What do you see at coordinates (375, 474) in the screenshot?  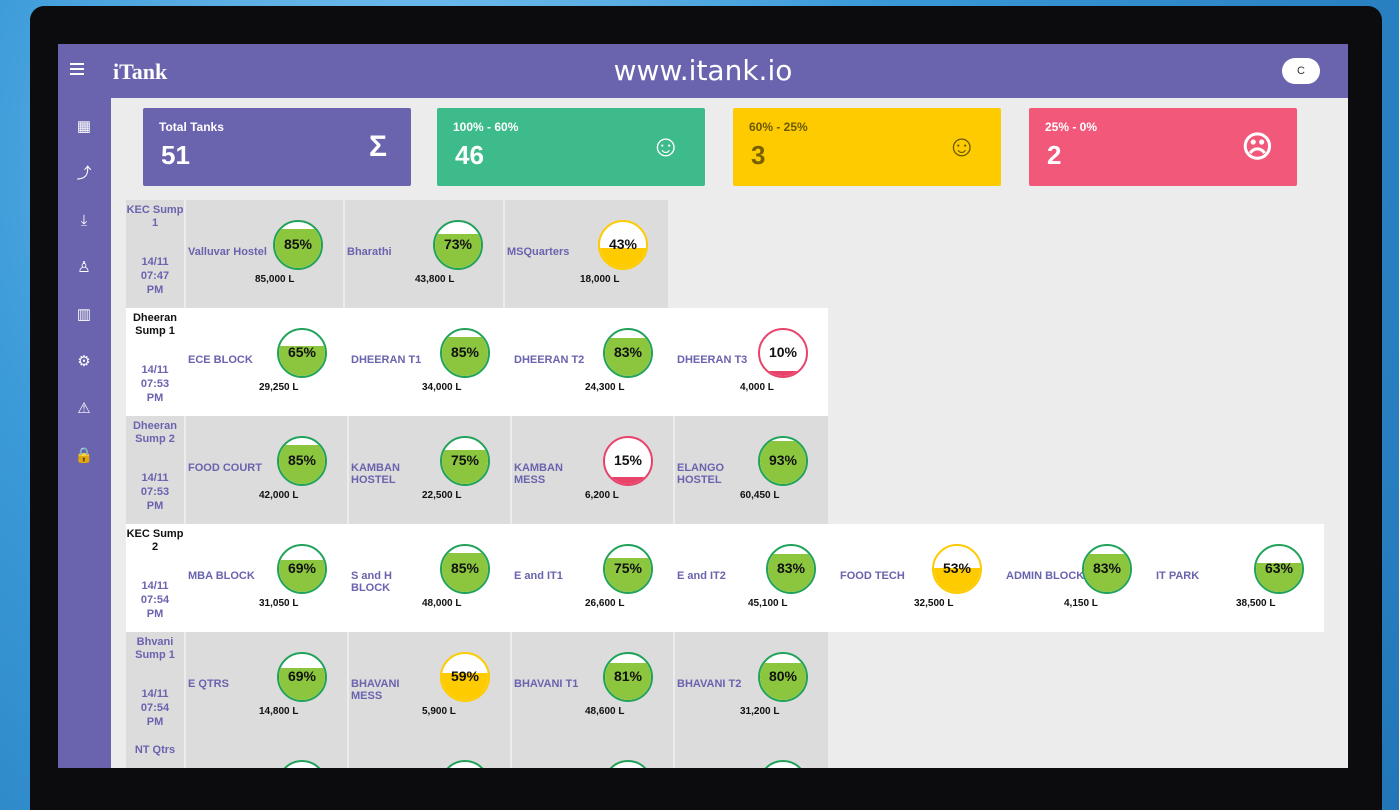 I see `tank-name: KAMBAN HOSTEL` at bounding box center [375, 474].